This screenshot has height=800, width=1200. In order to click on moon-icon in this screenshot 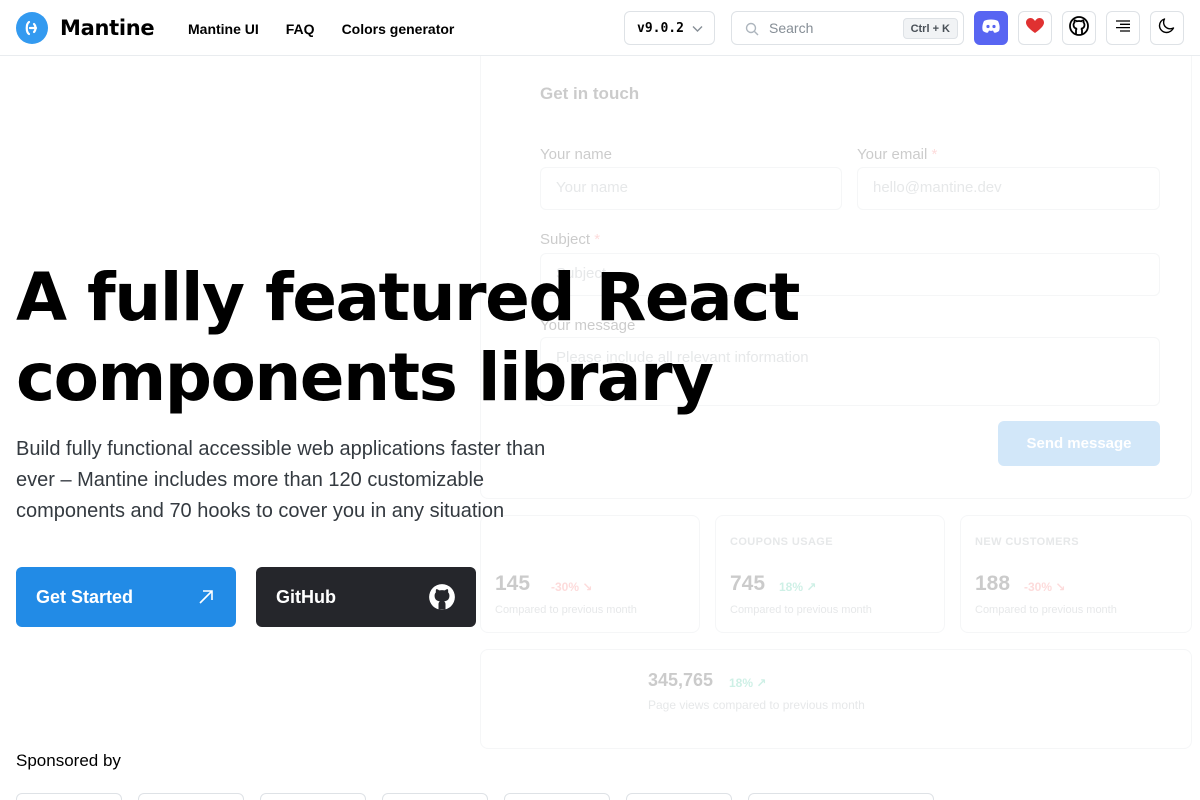, I will do `click(1167, 28)`.